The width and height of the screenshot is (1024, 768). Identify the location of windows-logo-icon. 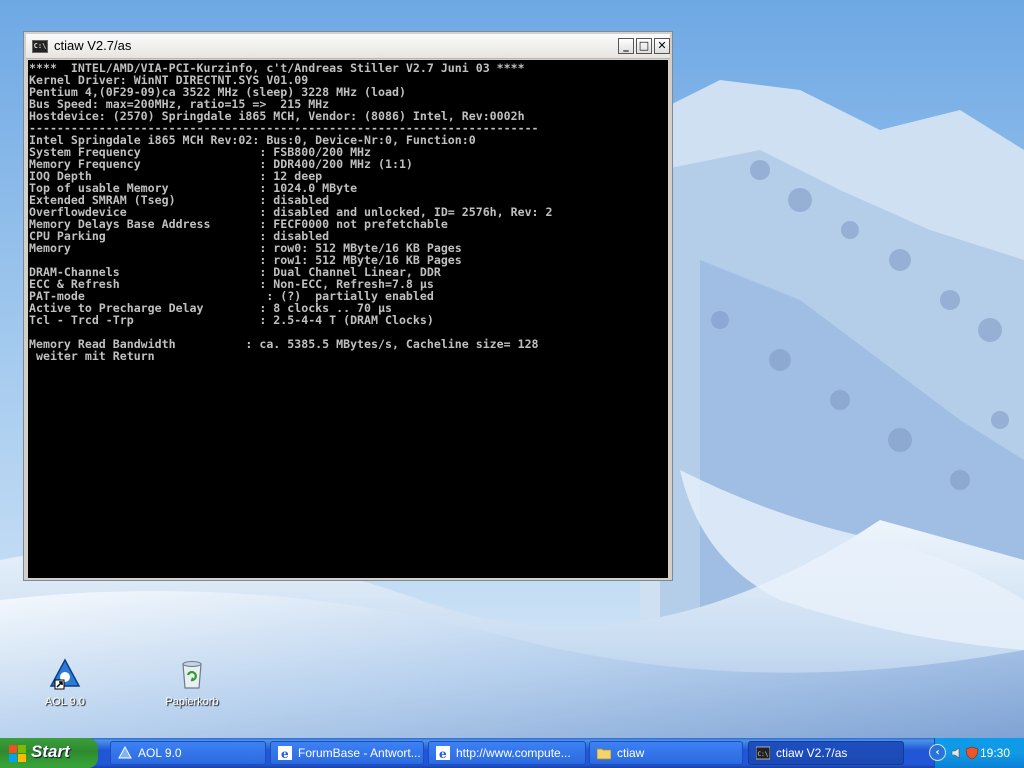
(17, 753).